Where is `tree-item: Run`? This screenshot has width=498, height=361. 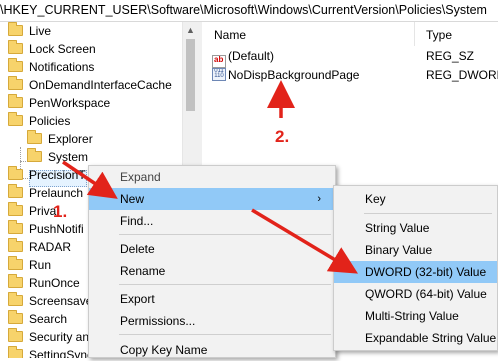
tree-item: Run is located at coordinates (29, 265).